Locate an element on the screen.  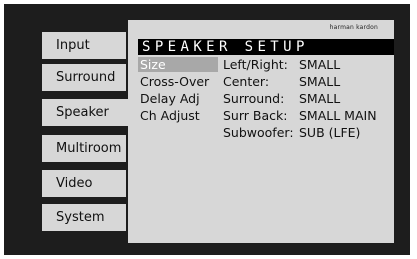
title-bar: SPEAKER SETUP is located at coordinates (266, 47).